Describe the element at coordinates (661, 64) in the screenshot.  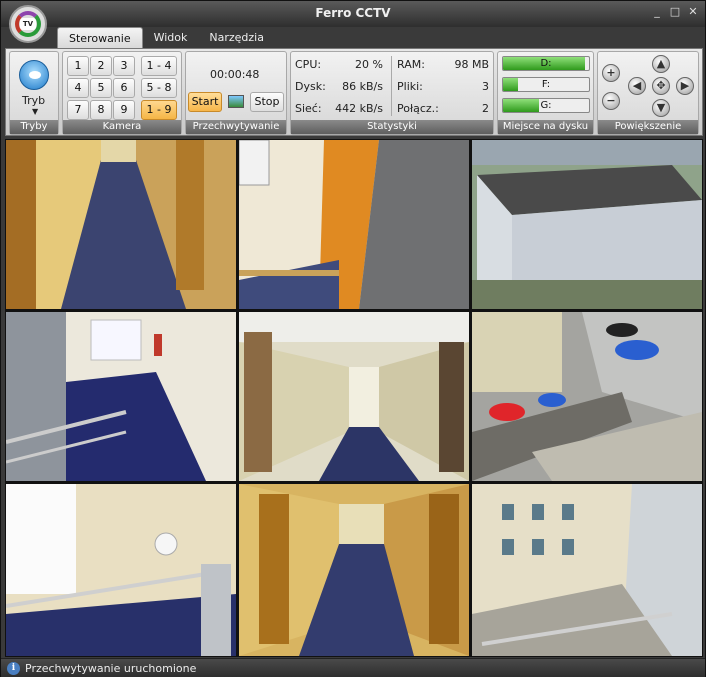
I see `arrow-up-icon: ▲` at that location.